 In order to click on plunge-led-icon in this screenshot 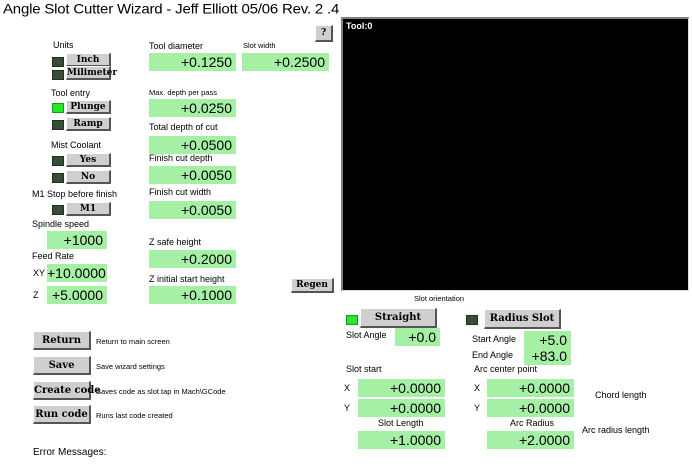, I will do `click(58, 108)`.